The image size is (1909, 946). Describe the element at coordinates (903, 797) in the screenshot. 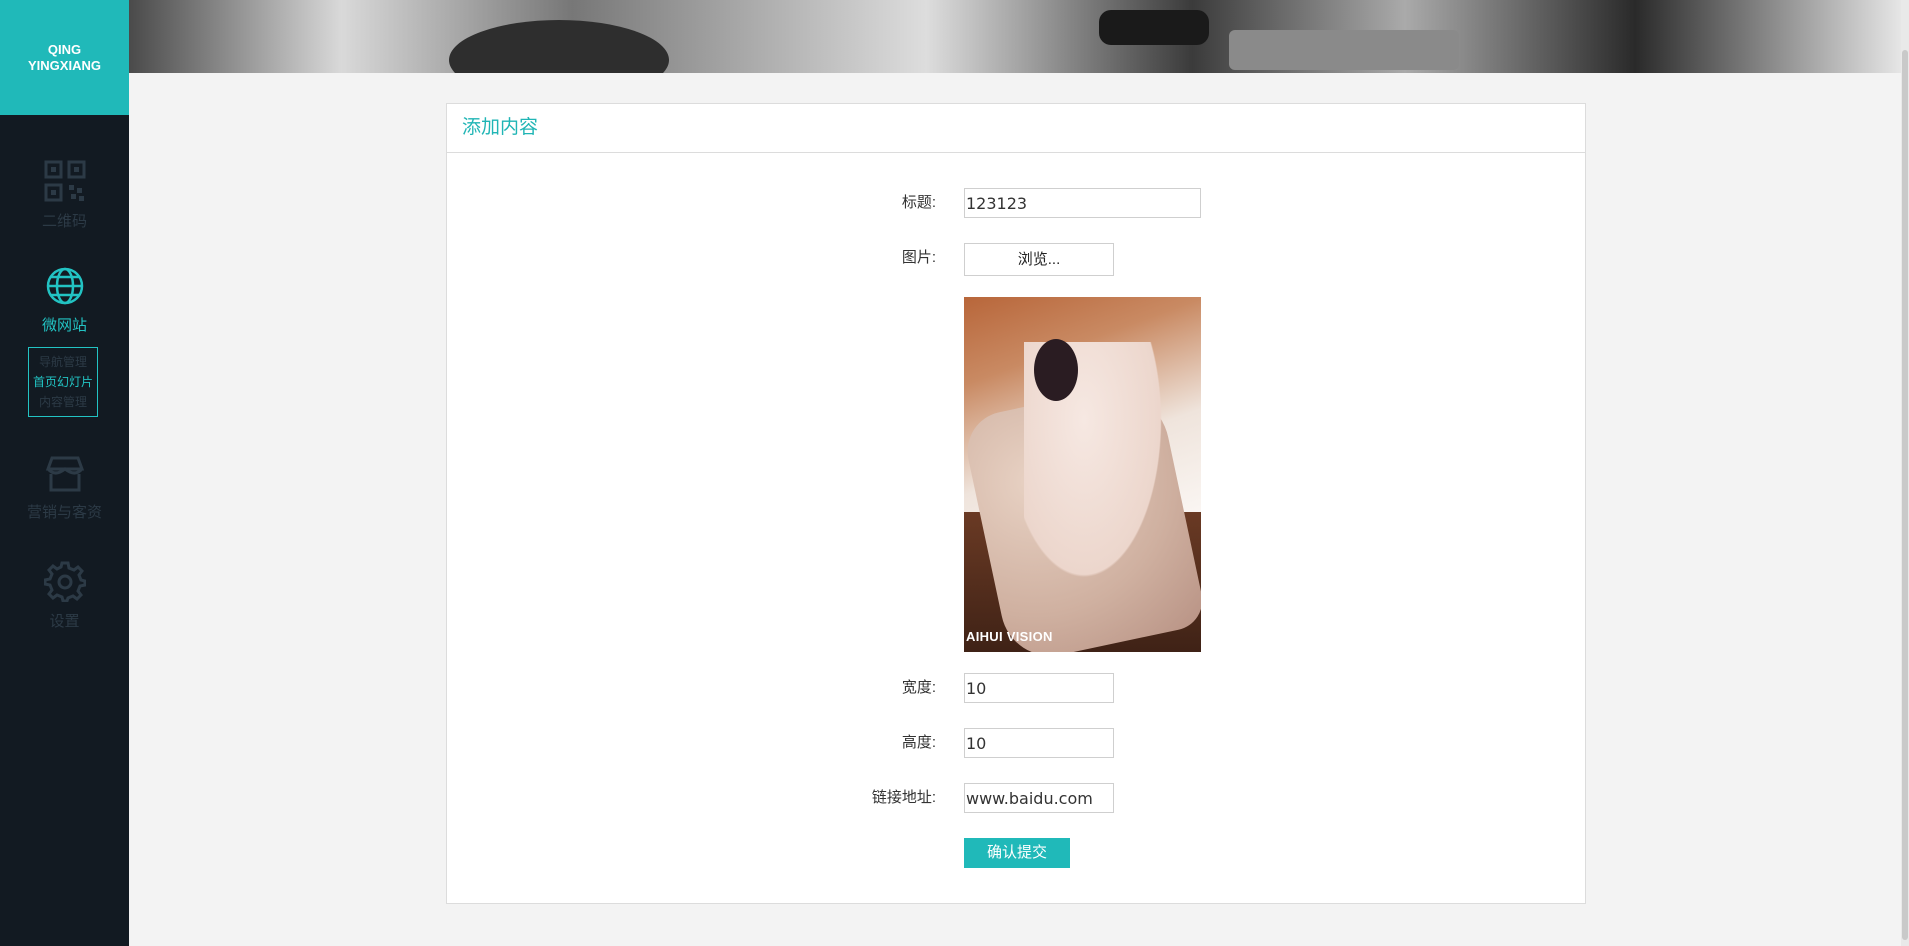

I see `link-label: 链接地址:` at that location.